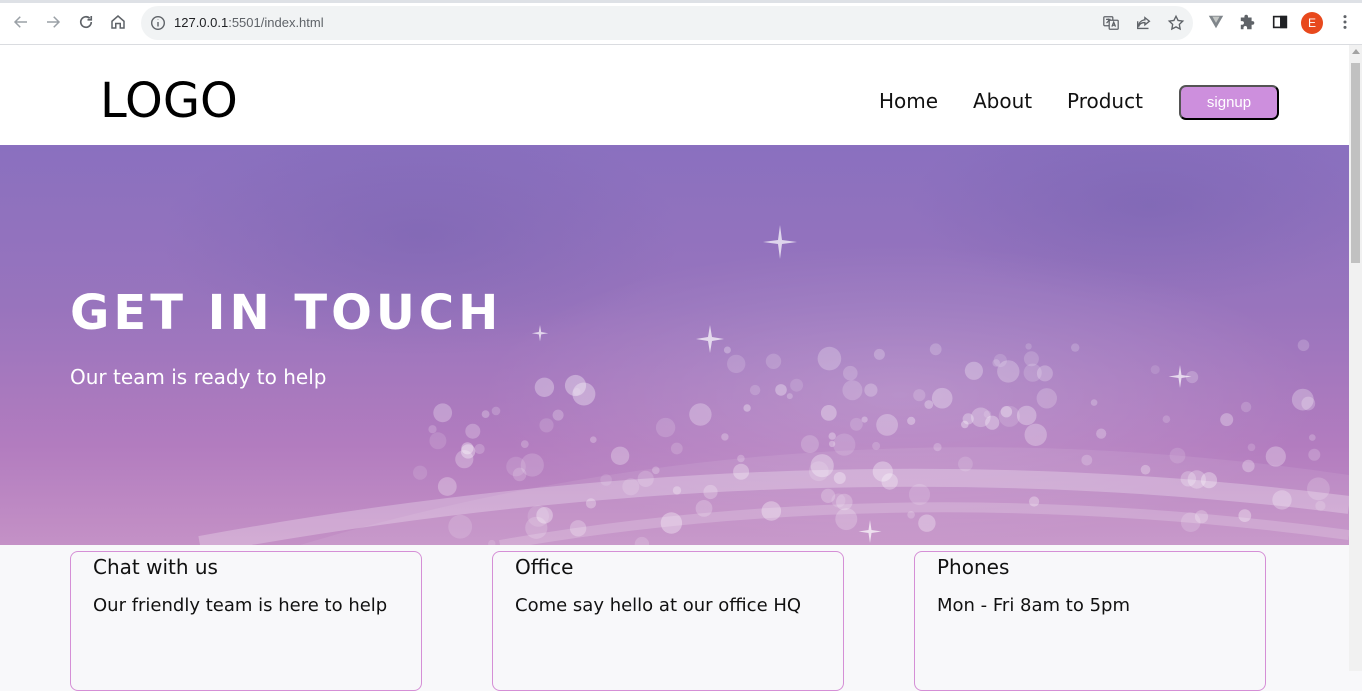  What do you see at coordinates (1356, 51) in the screenshot?
I see `scroll-up-arrow-icon` at bounding box center [1356, 51].